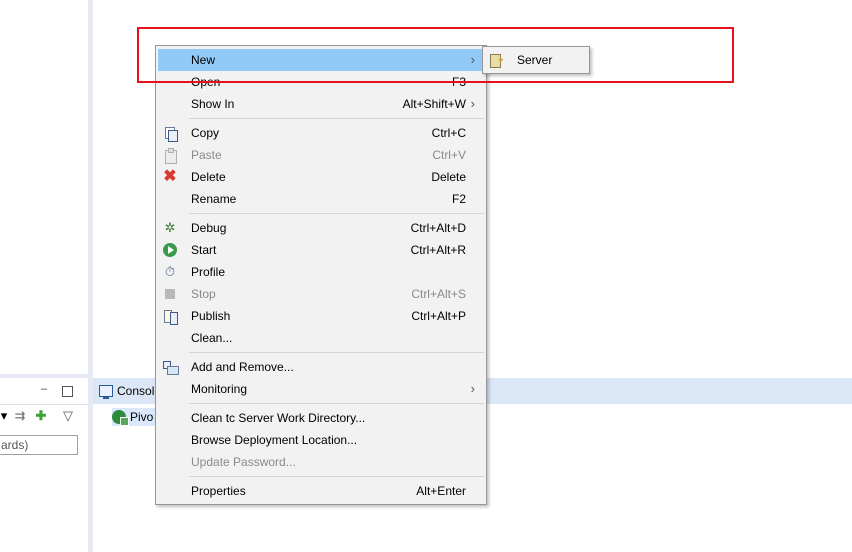 This screenshot has height=552, width=852. Describe the element at coordinates (448, 133) in the screenshot. I see `menu-item-shortcut: Ctrl+C` at that location.